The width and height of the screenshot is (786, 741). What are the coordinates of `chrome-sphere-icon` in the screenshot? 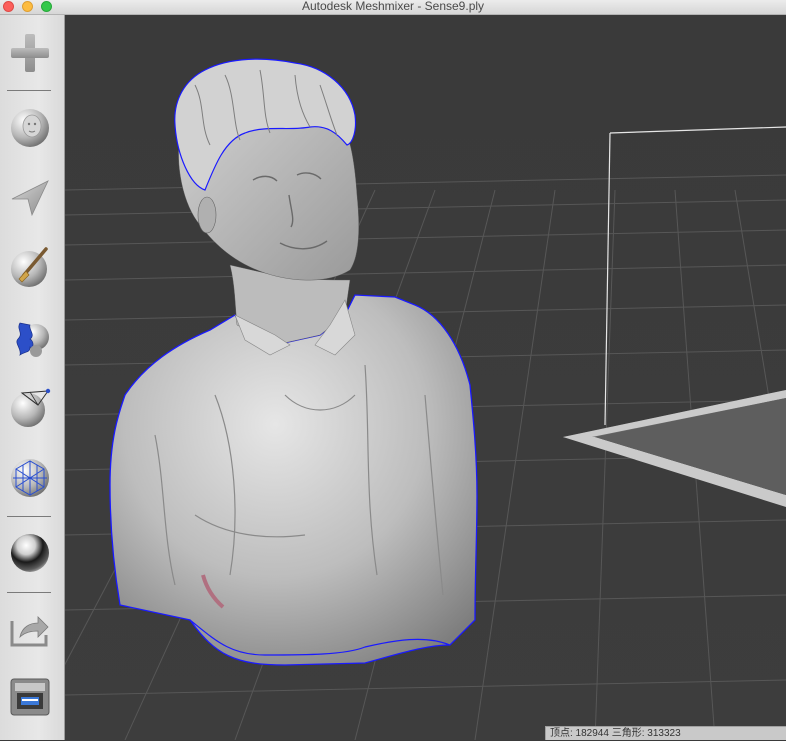 It's located at (30, 553).